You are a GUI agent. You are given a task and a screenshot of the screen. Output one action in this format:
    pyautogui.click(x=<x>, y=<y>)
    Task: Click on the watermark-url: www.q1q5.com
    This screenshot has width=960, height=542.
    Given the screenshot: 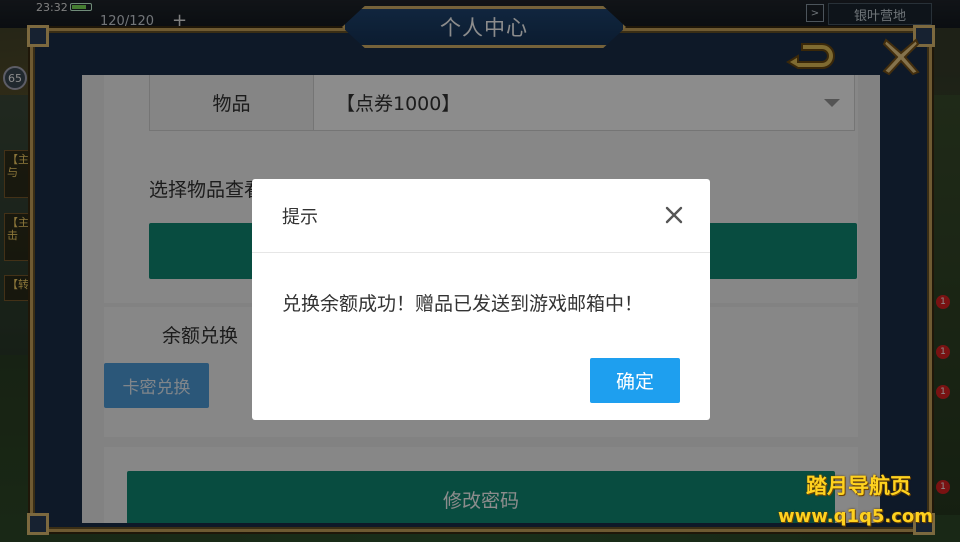 What is the action you would take?
    pyautogui.click(x=856, y=516)
    